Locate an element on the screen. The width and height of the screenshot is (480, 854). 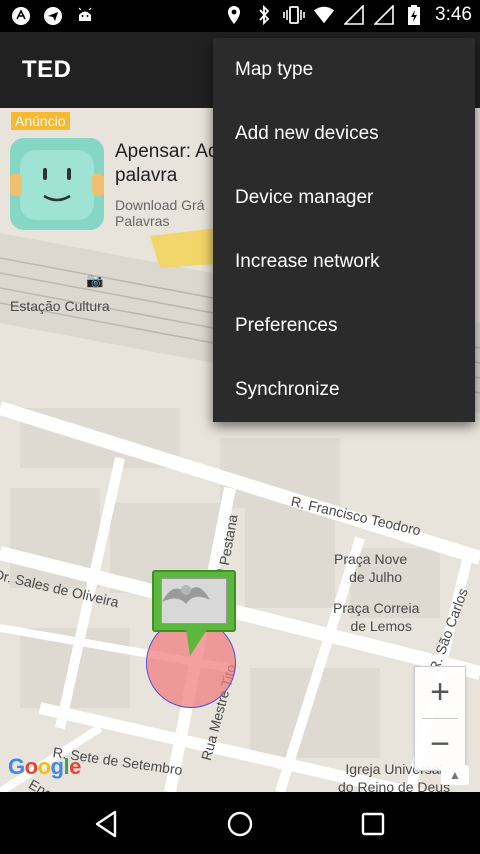
recents-icon is located at coordinates (373, 824).